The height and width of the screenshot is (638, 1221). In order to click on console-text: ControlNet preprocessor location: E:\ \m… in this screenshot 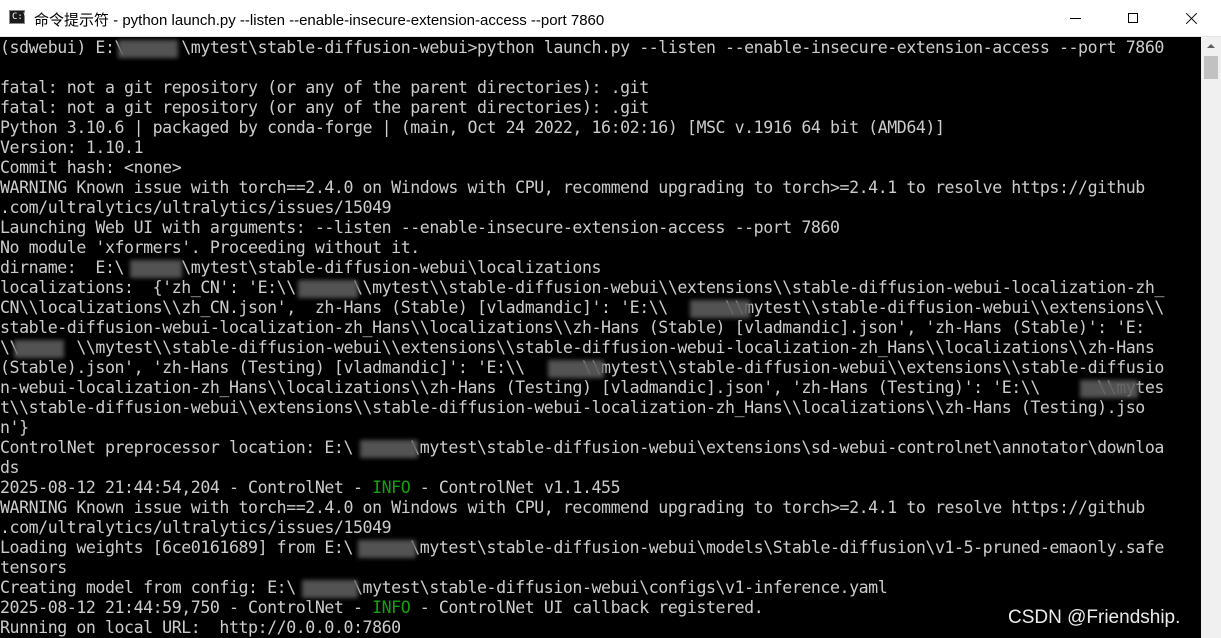, I will do `click(582, 447)`.